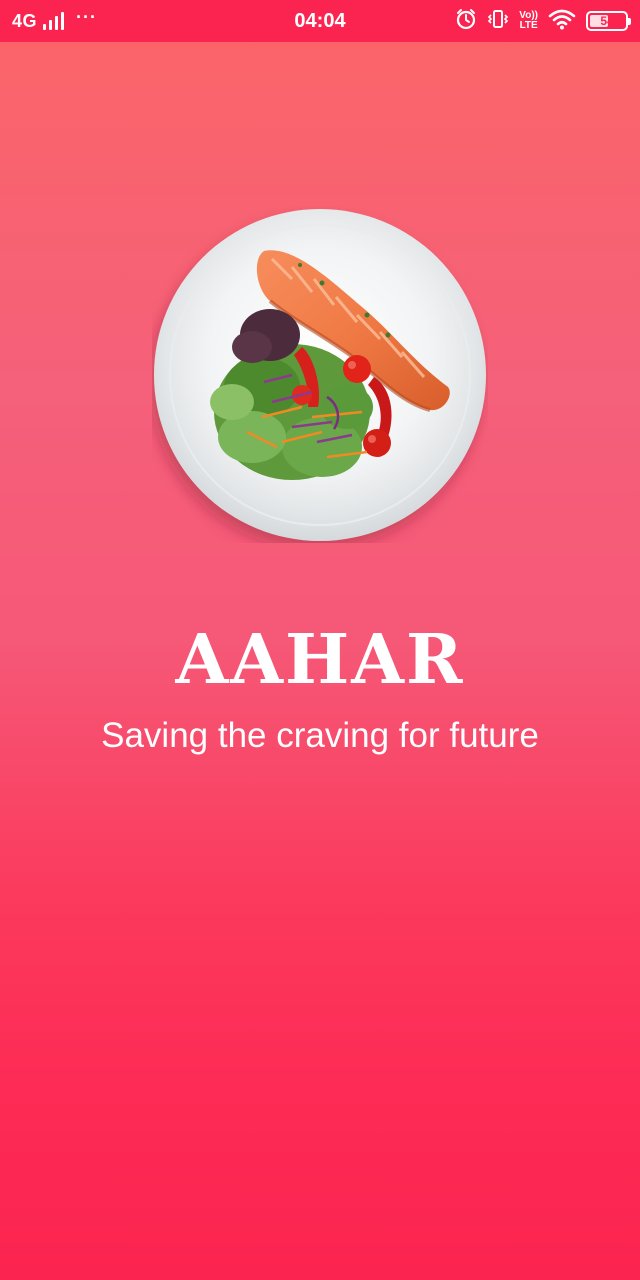 The width and height of the screenshot is (640, 1280). What do you see at coordinates (25, 20) in the screenshot?
I see `network-type: 4G` at bounding box center [25, 20].